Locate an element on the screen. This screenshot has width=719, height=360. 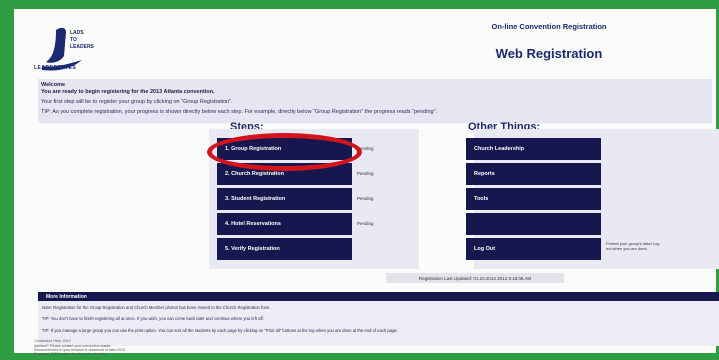
log-out-button: Log Out is located at coordinates (533, 249).